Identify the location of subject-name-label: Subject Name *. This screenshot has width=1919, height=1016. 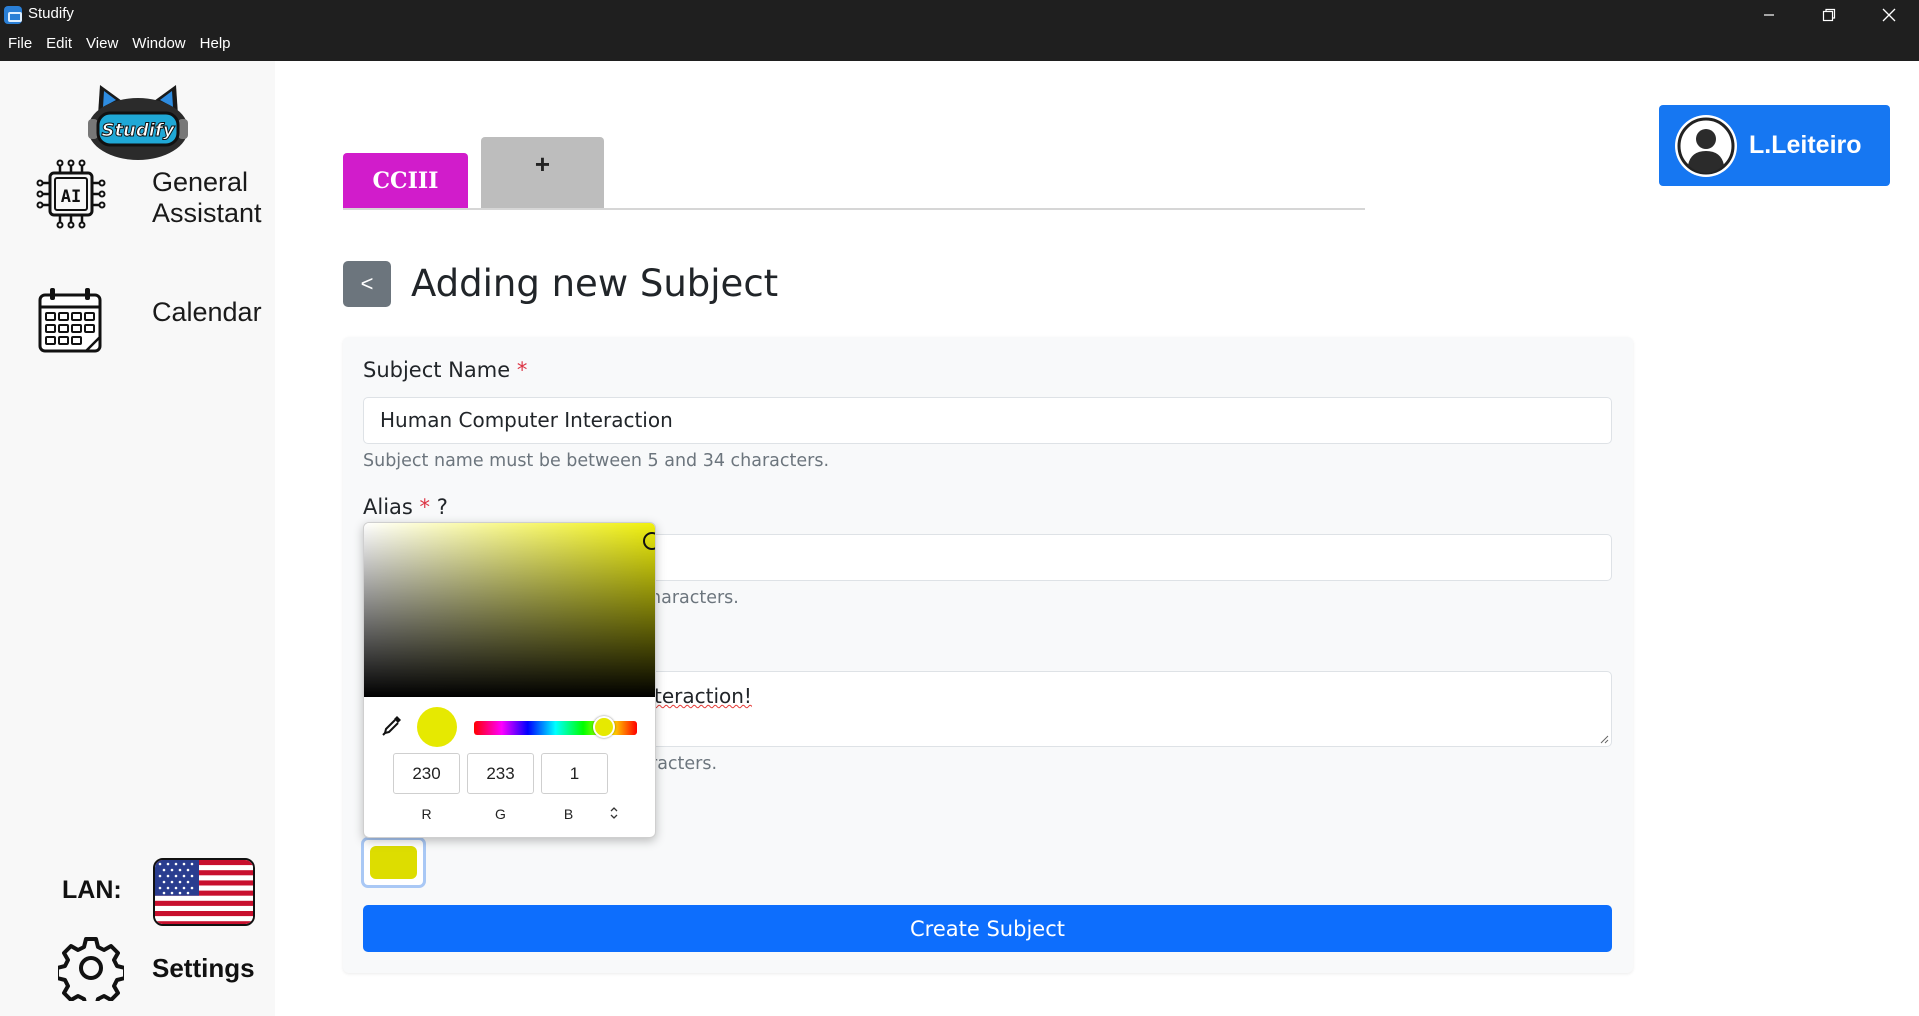
(445, 370).